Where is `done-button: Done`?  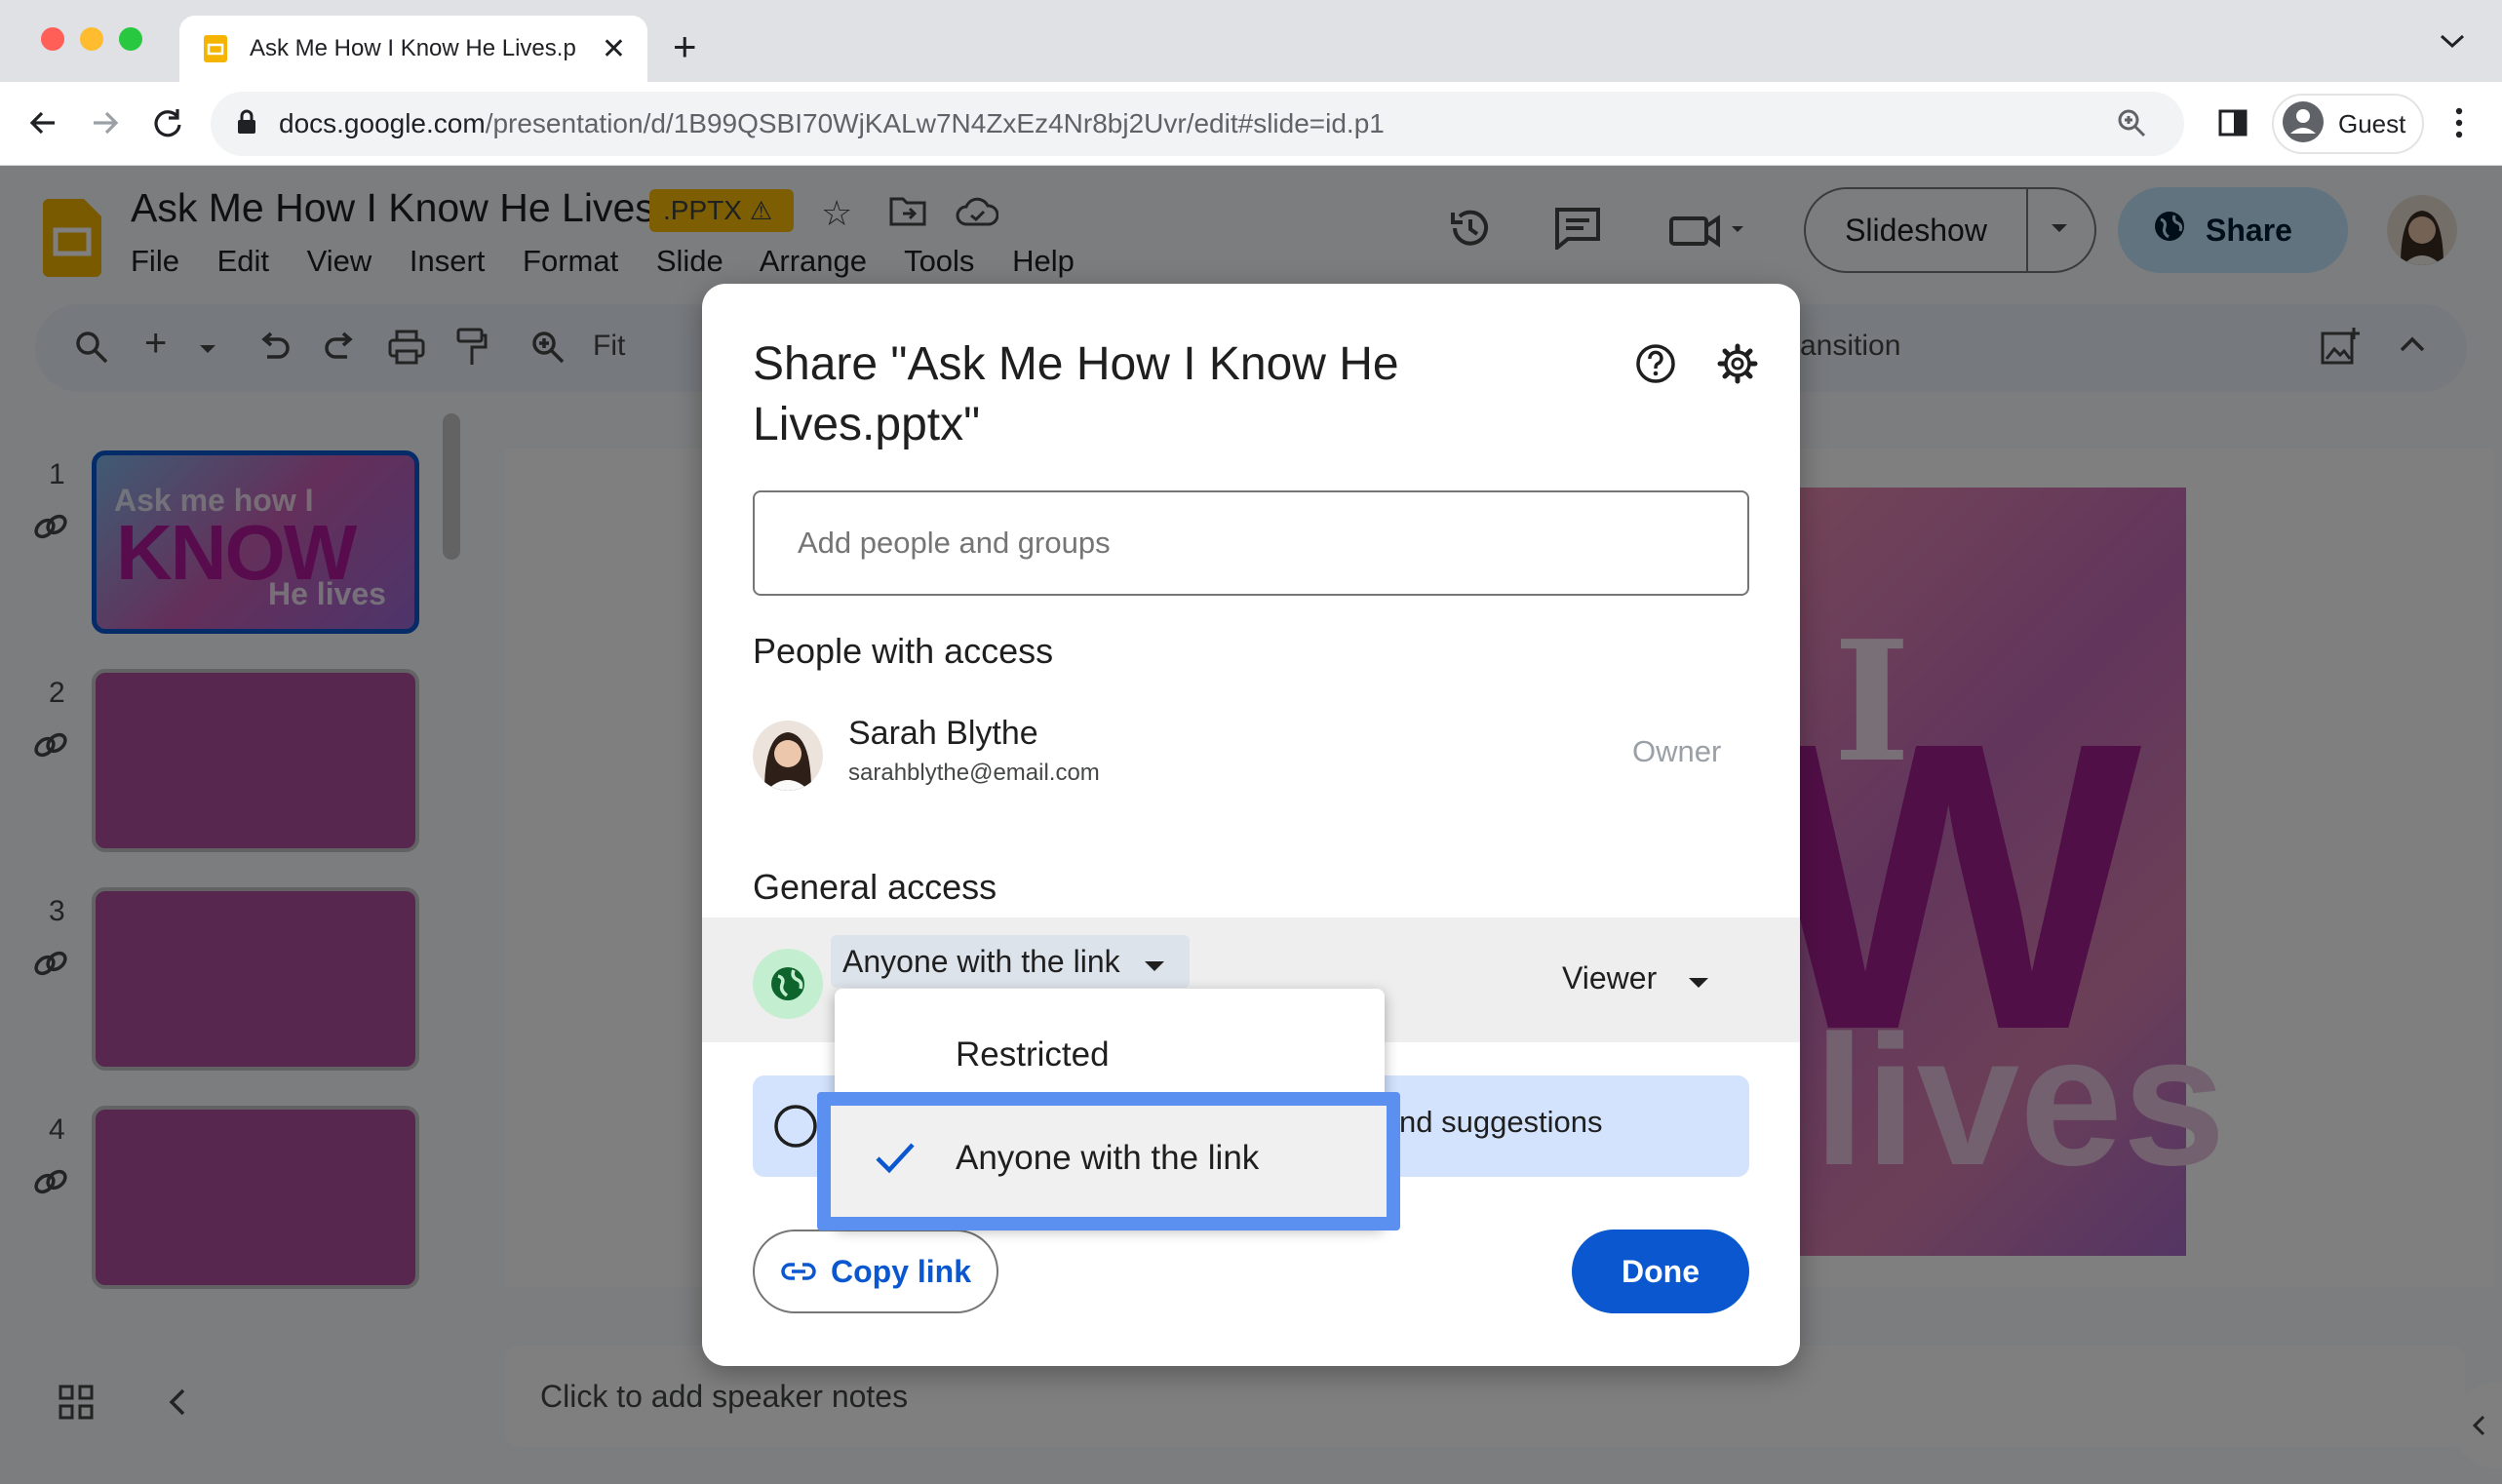
done-button: Done is located at coordinates (1660, 1271).